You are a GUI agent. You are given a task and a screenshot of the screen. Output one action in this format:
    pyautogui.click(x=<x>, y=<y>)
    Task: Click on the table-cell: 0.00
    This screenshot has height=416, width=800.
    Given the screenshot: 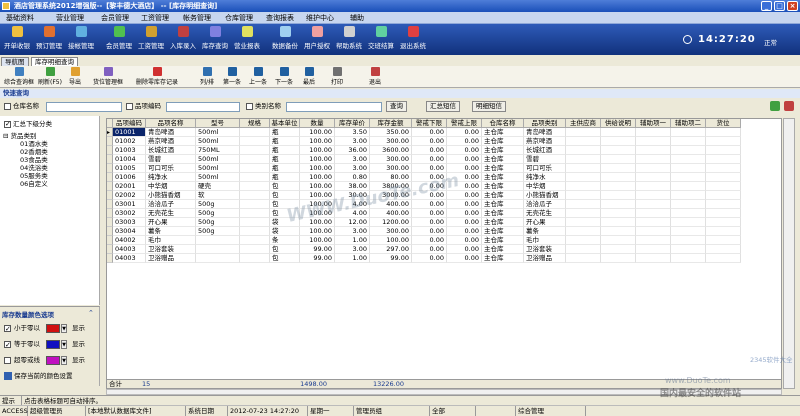 What is the action you would take?
    pyautogui.click(x=429, y=213)
    